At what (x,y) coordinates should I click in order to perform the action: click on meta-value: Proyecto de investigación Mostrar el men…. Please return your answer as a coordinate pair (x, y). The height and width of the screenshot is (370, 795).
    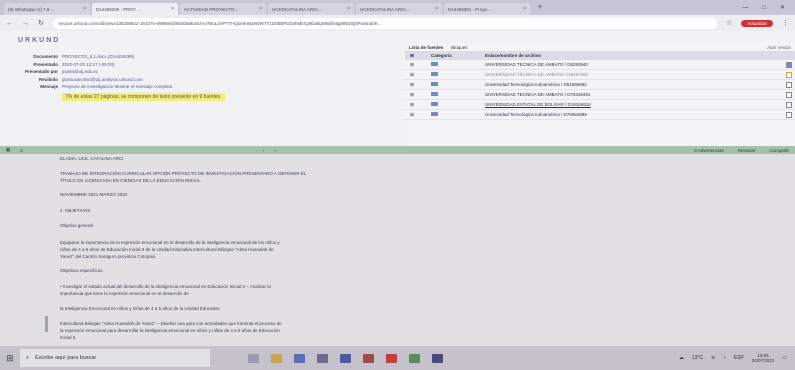
    Looking at the image, I should click on (117, 86).